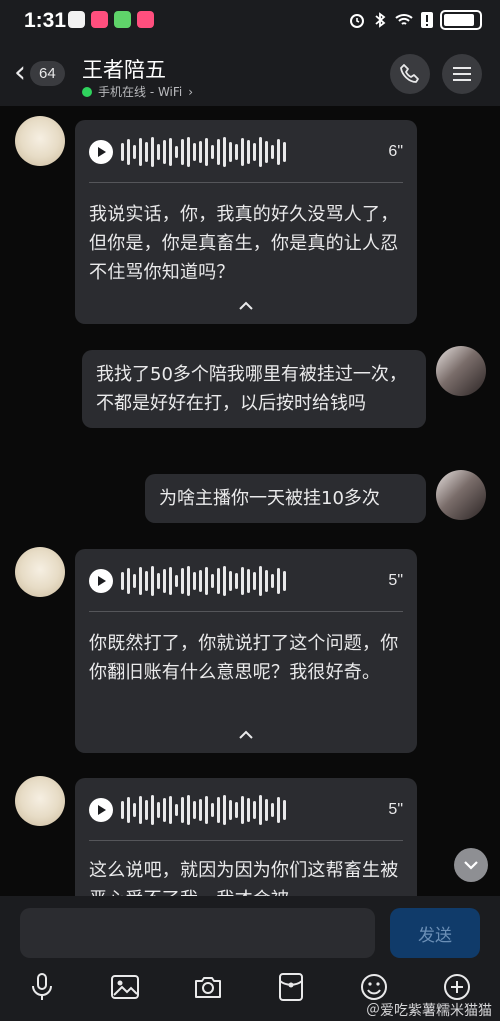 This screenshot has height=1021, width=500. I want to click on watermark: ＠爱吃紫薯糯米猫猫, so click(429, 1011).